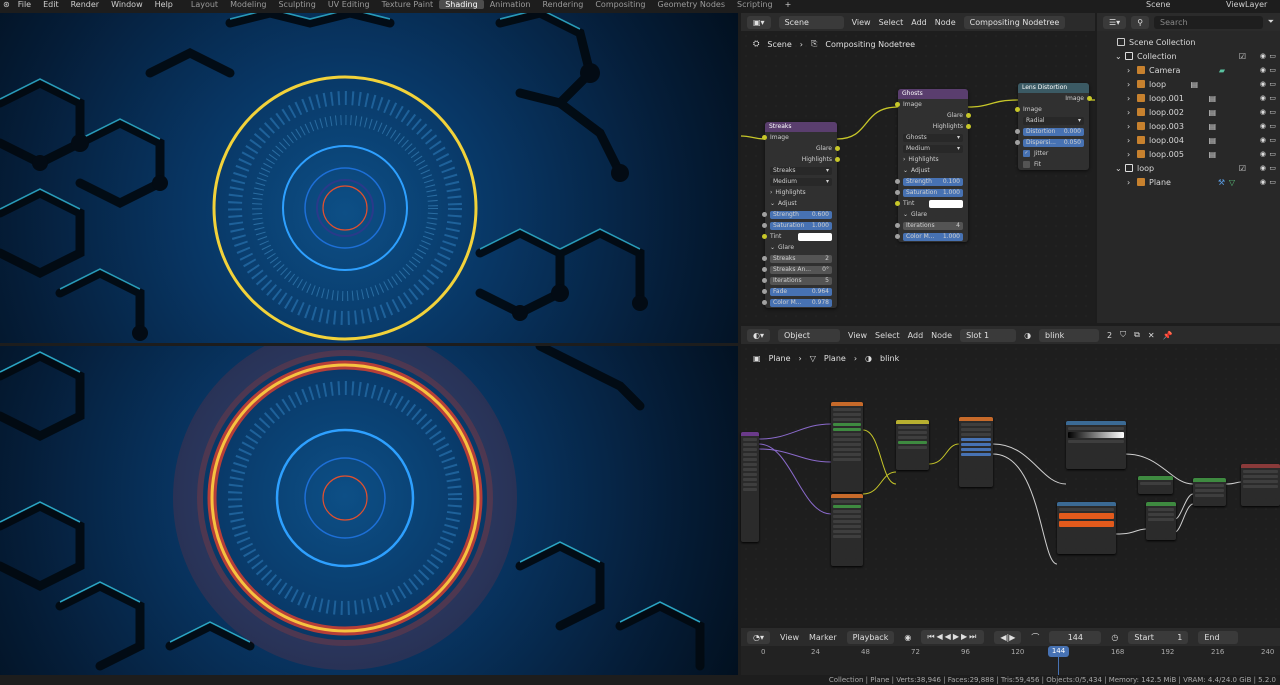 This screenshot has width=1280, height=685. I want to click on timeline-menu-marker: Marker, so click(823, 637).